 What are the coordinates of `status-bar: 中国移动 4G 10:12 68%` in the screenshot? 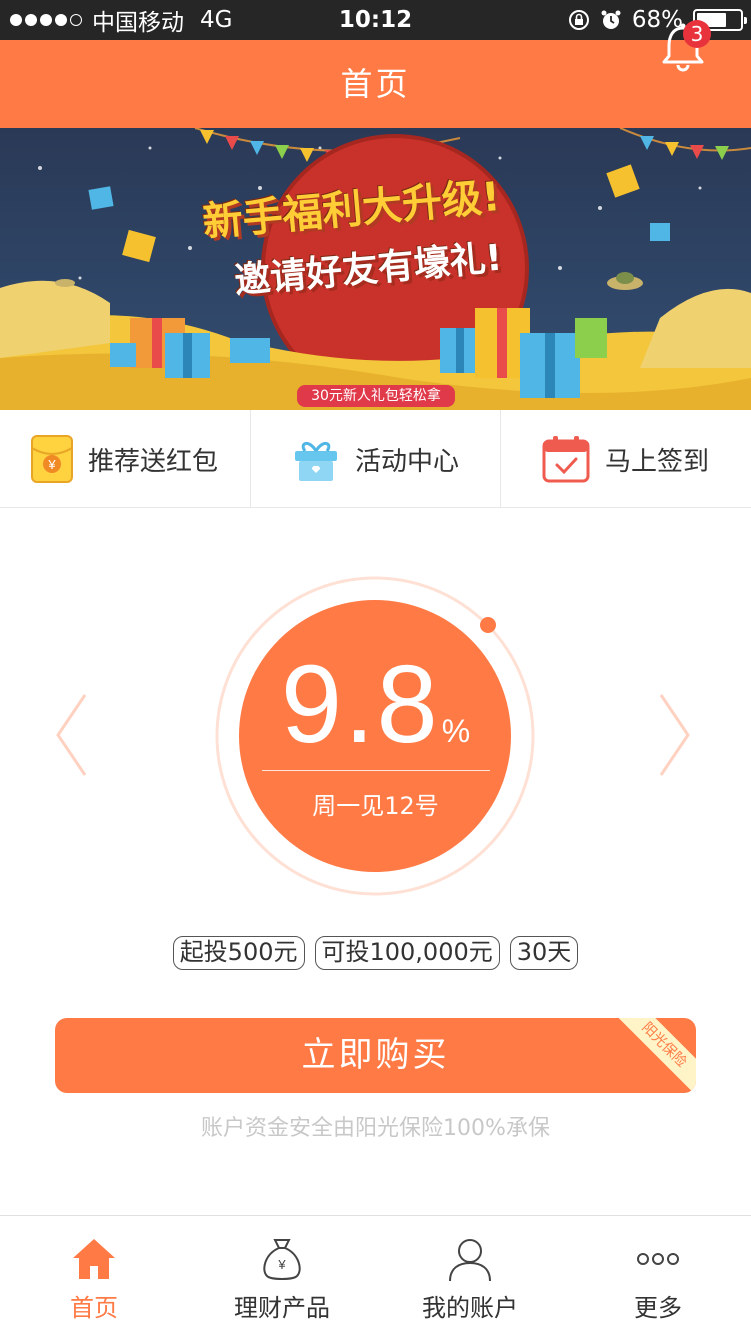 It's located at (375, 20).